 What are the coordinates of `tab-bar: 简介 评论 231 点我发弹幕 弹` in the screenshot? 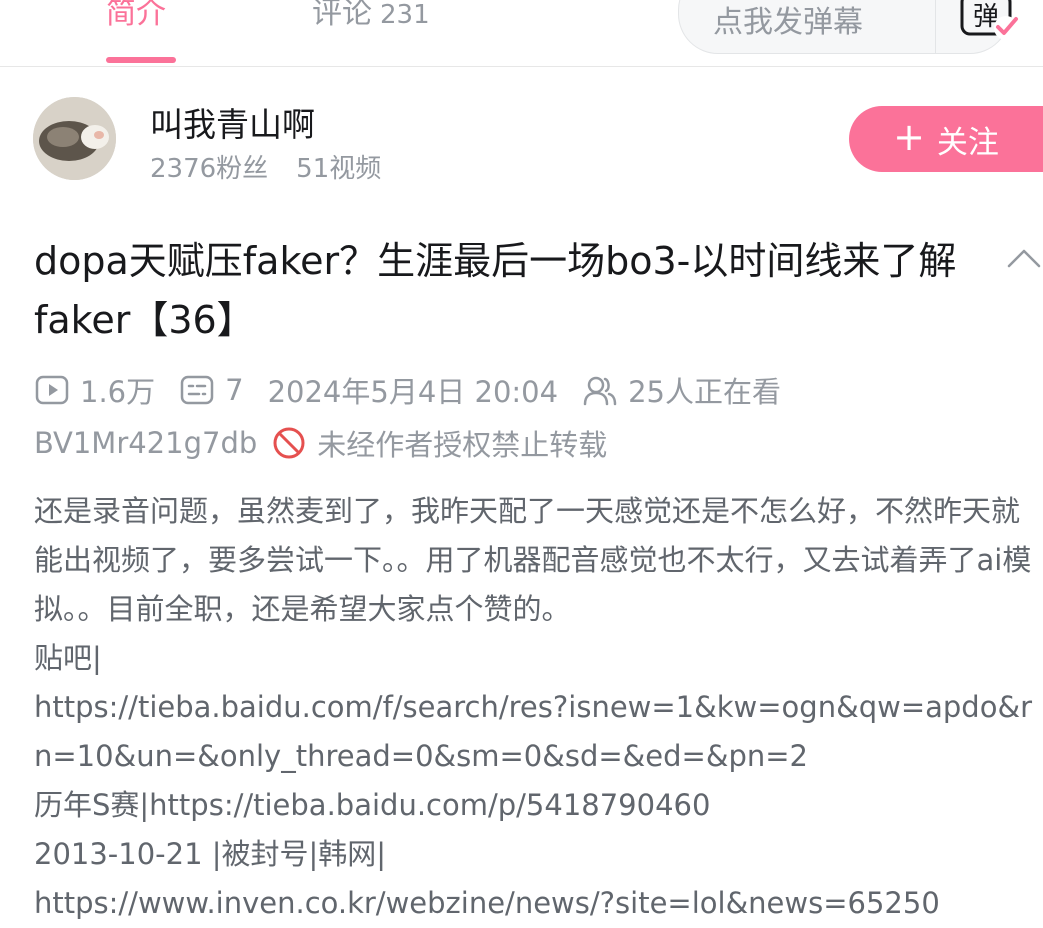 It's located at (521, 33).